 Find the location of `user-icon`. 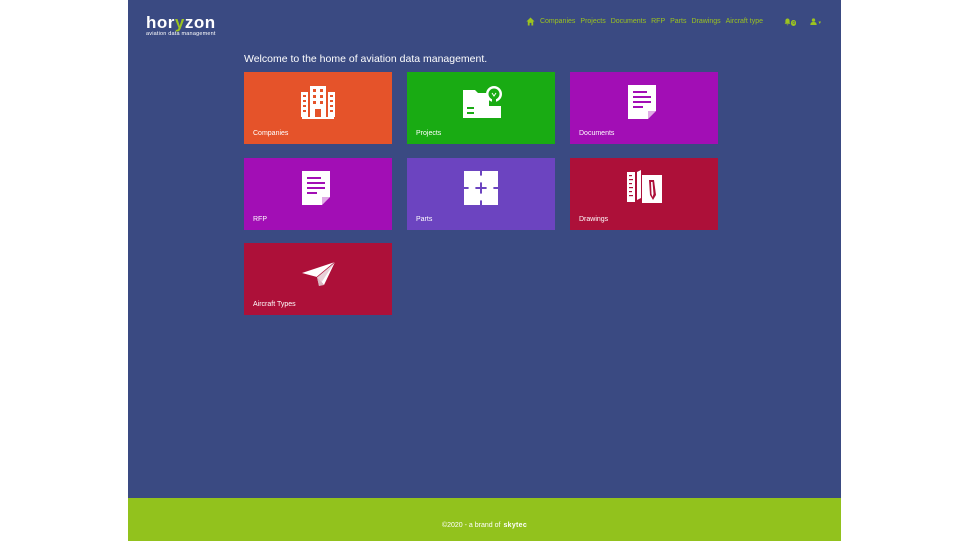

user-icon is located at coordinates (814, 21).